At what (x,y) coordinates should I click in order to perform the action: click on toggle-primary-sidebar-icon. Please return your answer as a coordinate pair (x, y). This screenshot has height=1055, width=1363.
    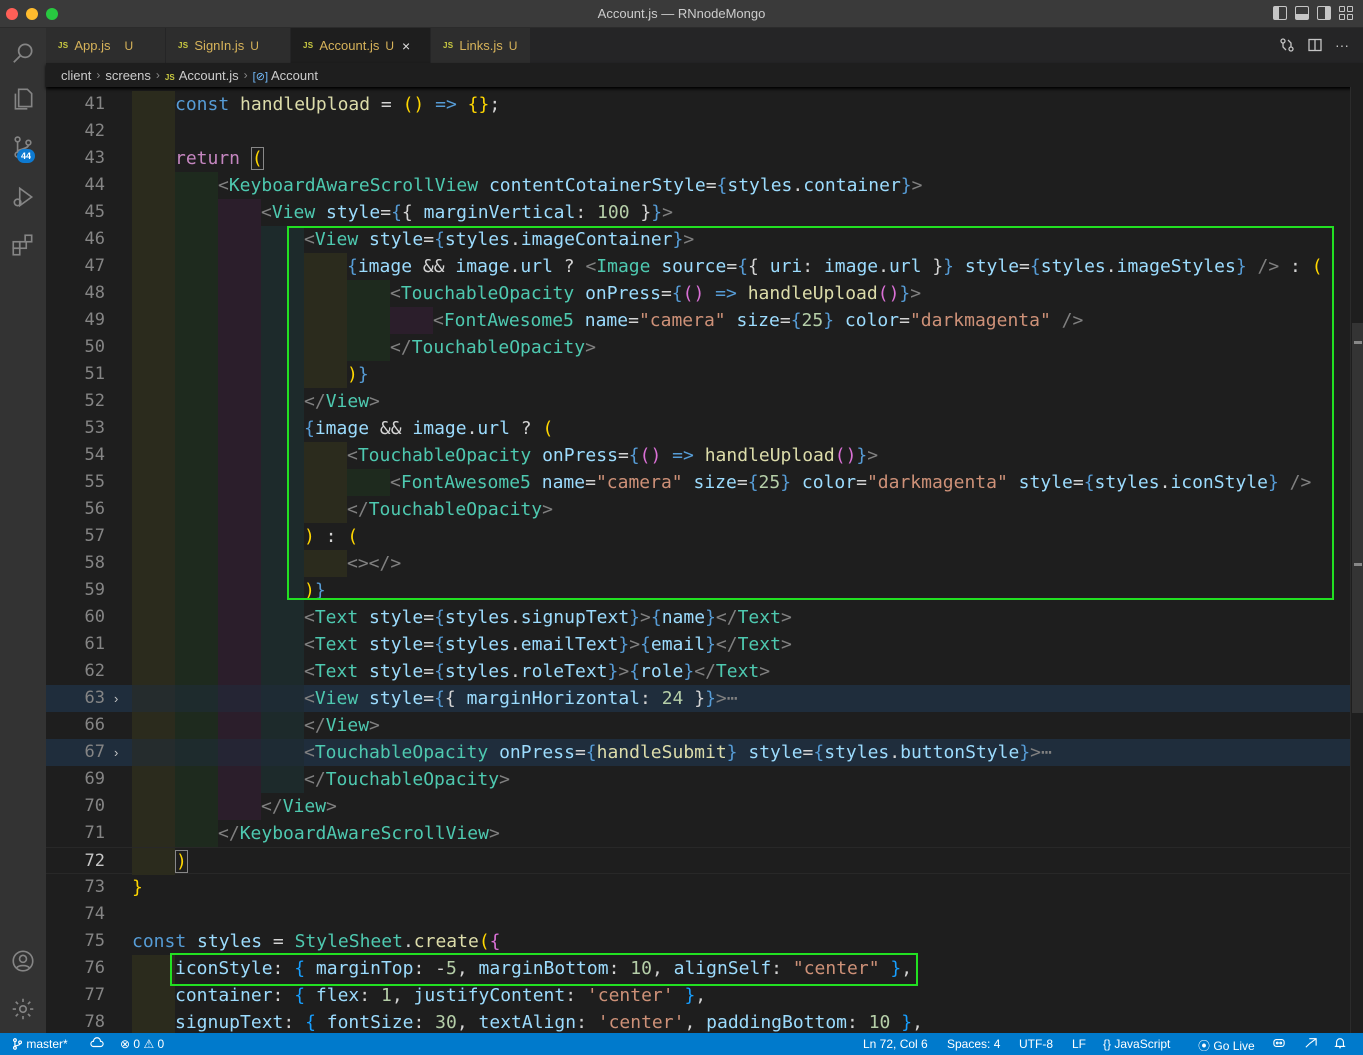
    Looking at the image, I should click on (1280, 13).